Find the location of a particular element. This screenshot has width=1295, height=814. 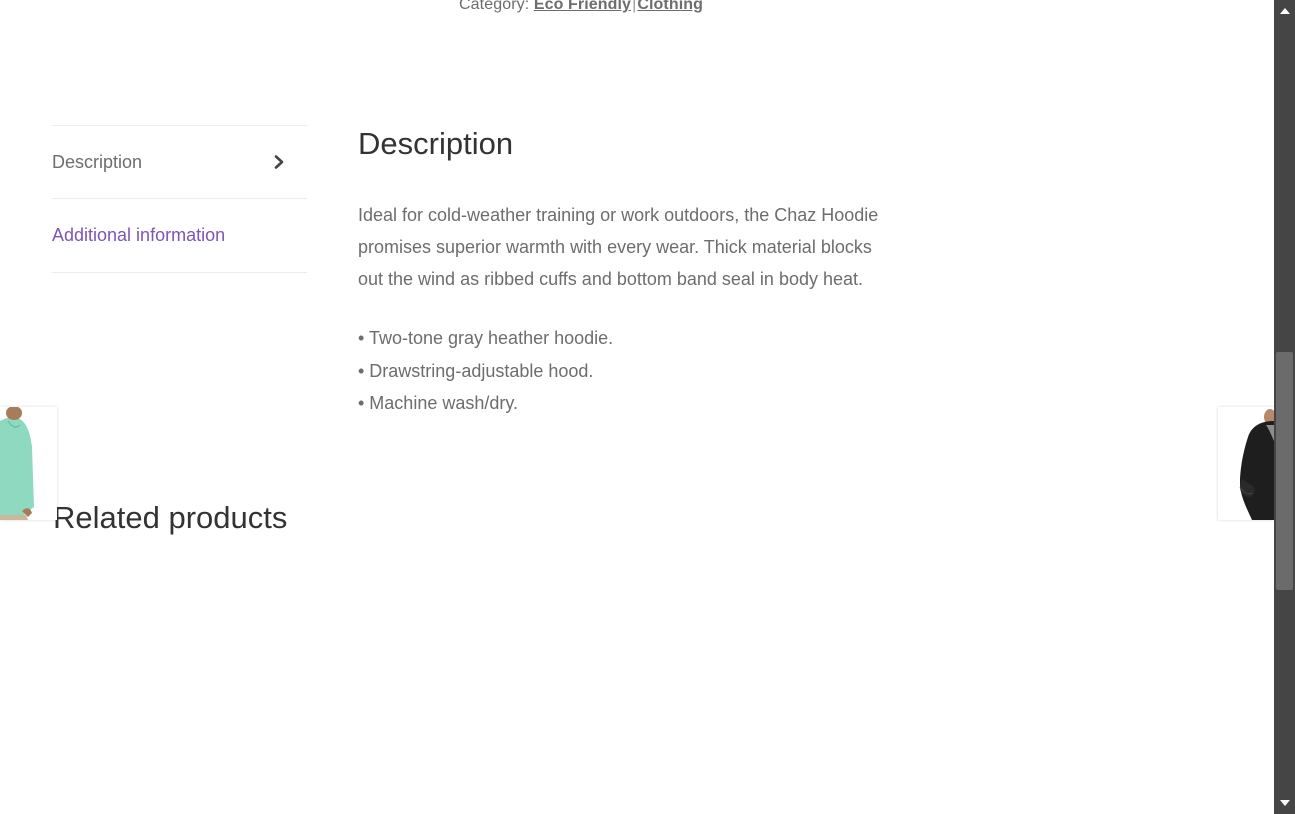

feature-item: • Drawstring-adjustable hood. is located at coordinates (476, 370).